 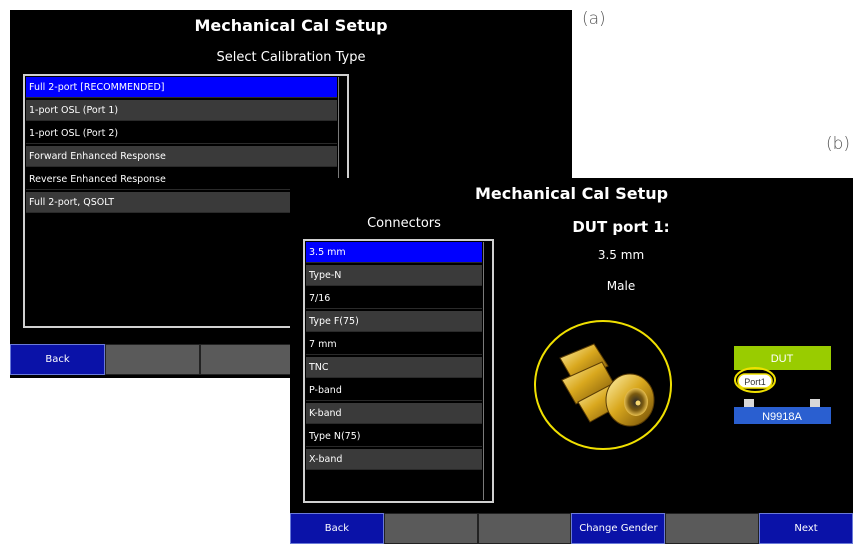 I want to click on list-item: K-band, so click(x=394, y=413).